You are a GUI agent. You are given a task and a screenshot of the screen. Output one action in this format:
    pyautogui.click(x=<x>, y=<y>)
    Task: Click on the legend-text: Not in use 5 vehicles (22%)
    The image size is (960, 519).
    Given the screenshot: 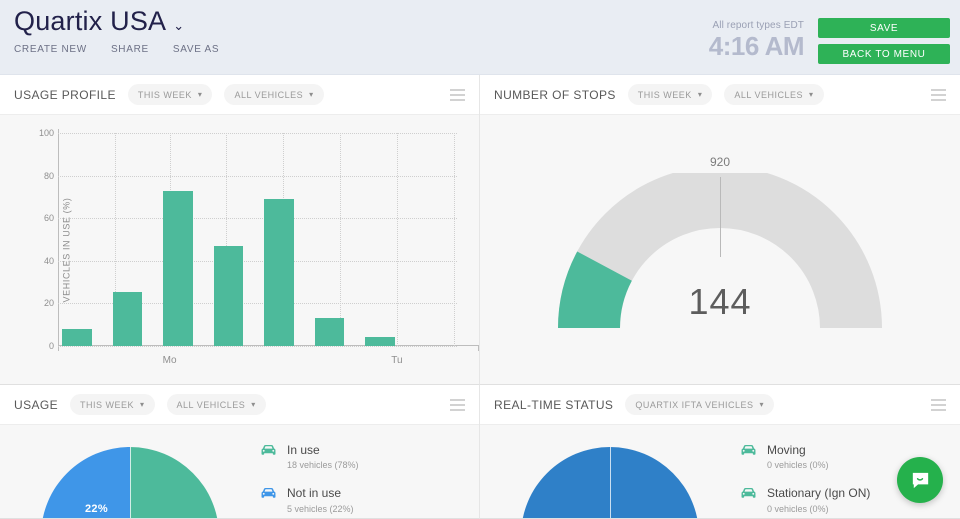 What is the action you would take?
    pyautogui.click(x=320, y=499)
    